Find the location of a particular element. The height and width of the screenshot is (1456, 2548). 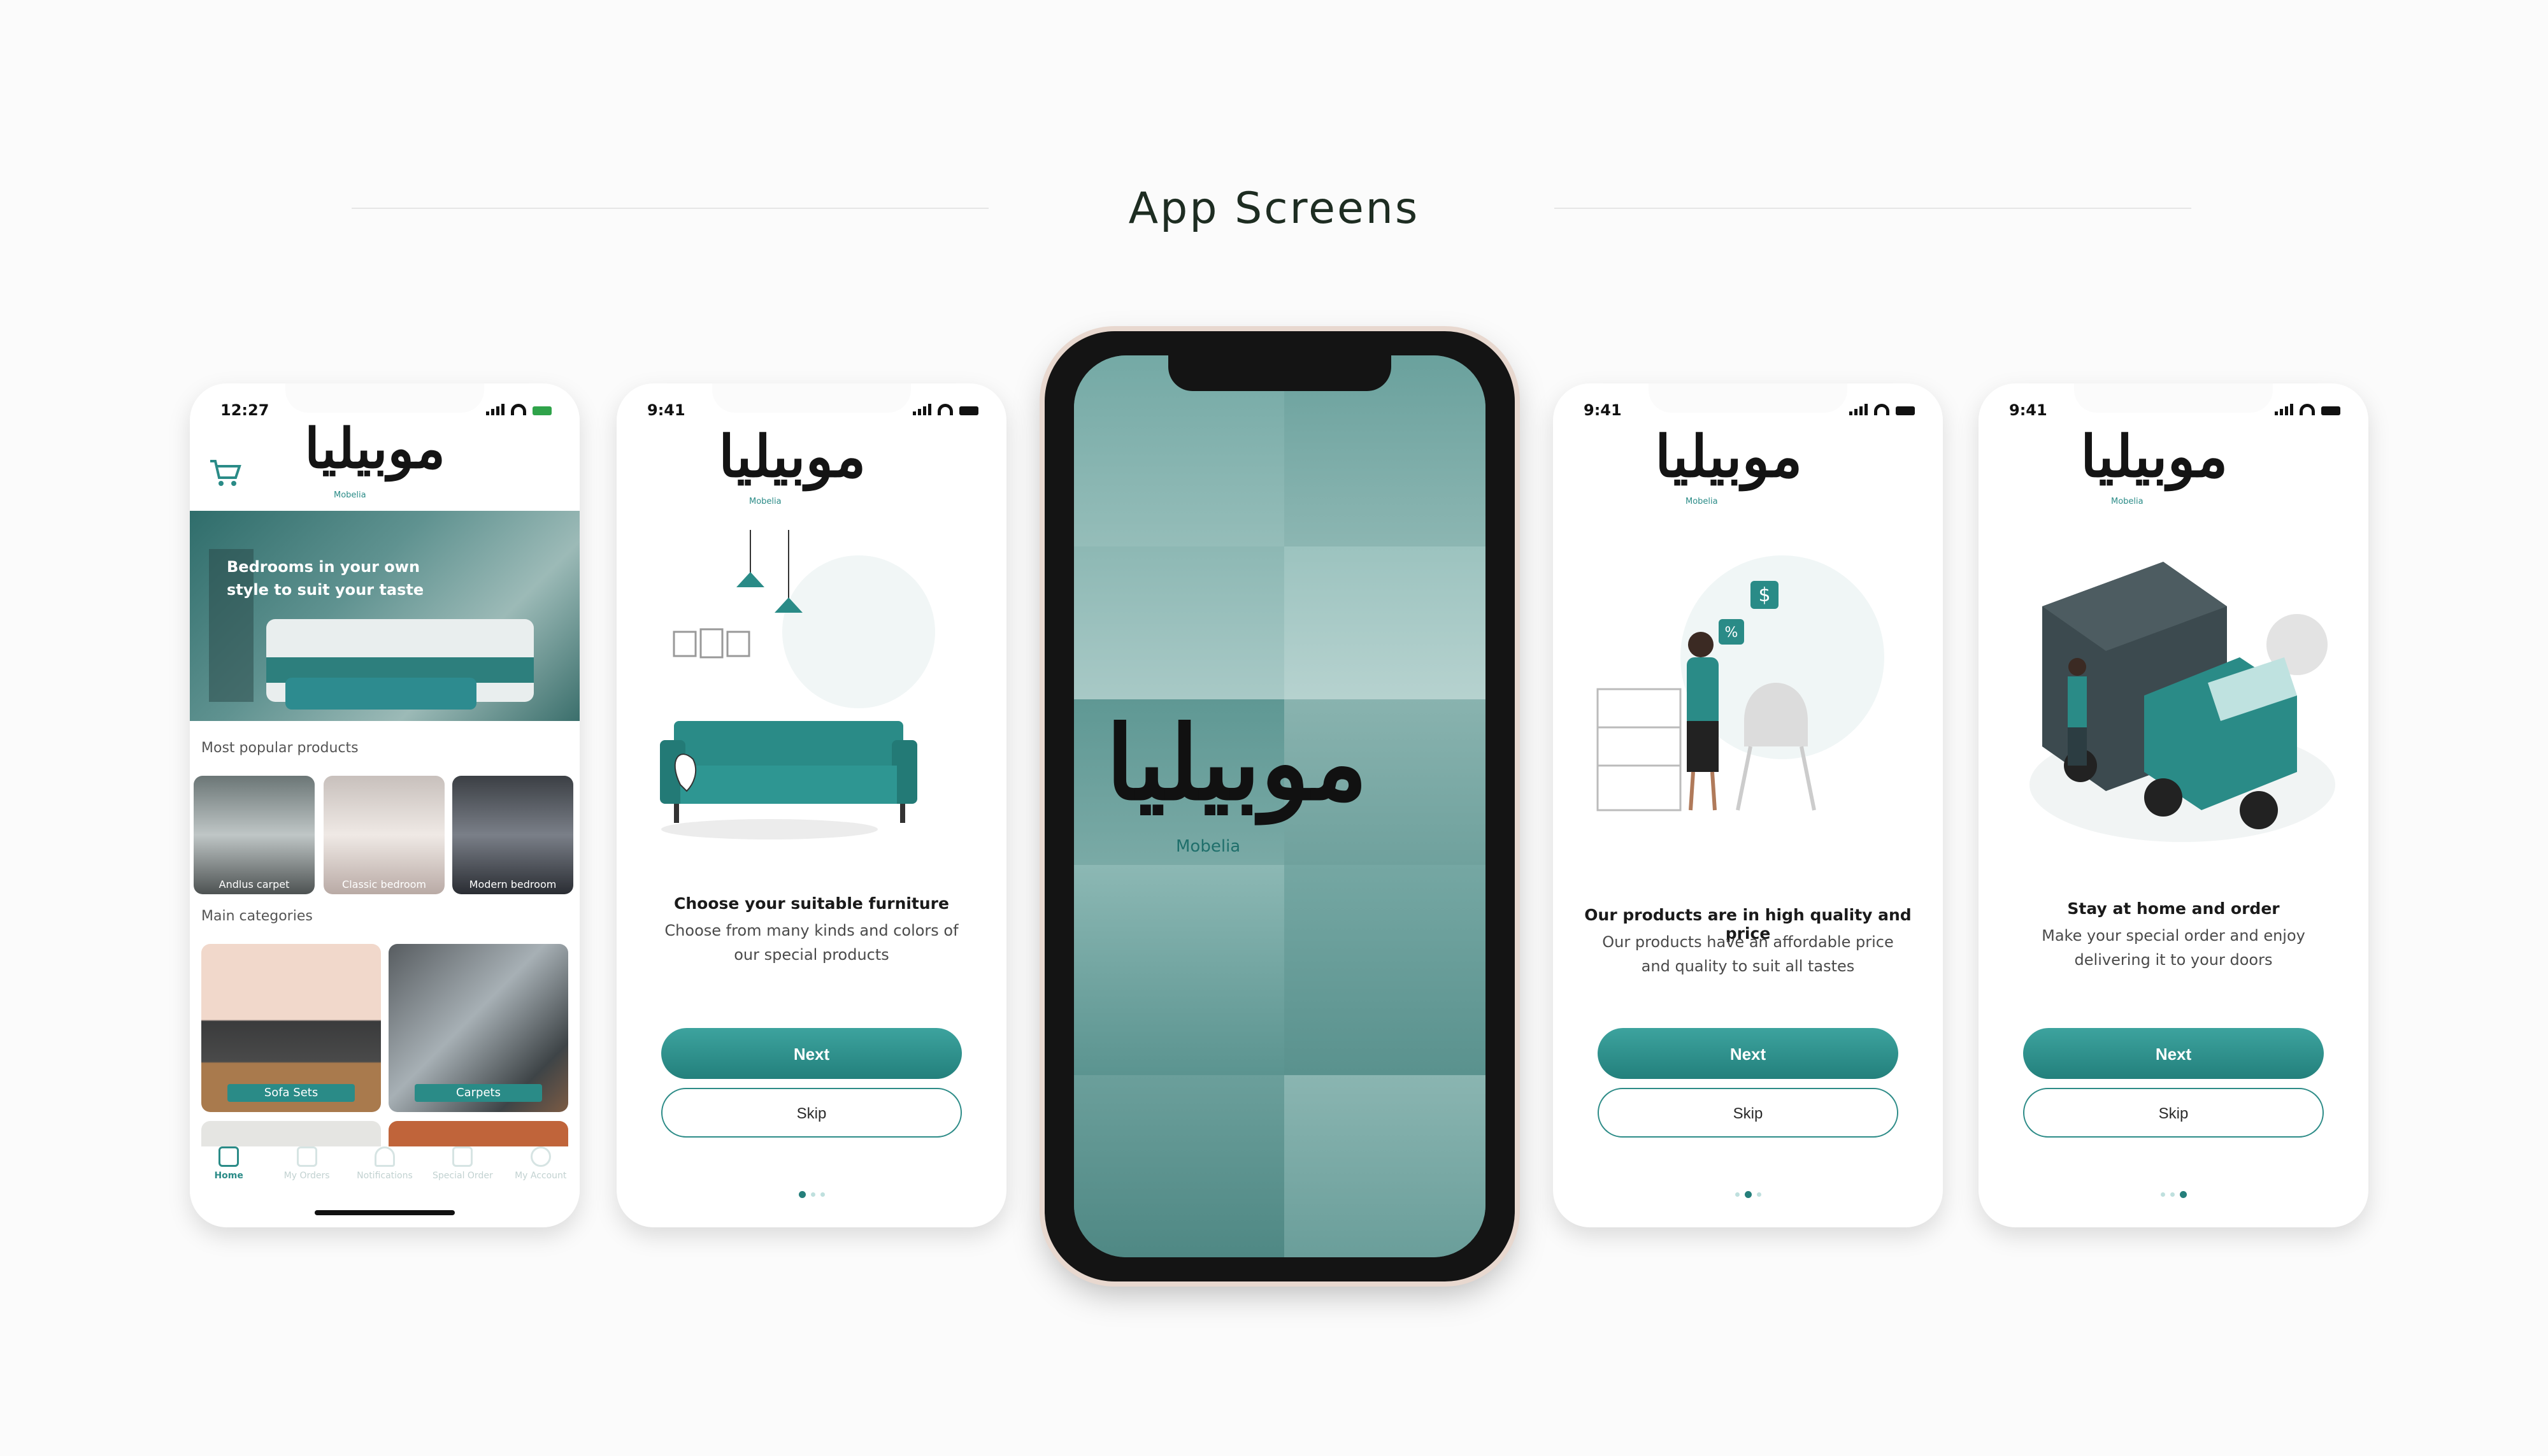

home-indicator is located at coordinates (385, 1212).